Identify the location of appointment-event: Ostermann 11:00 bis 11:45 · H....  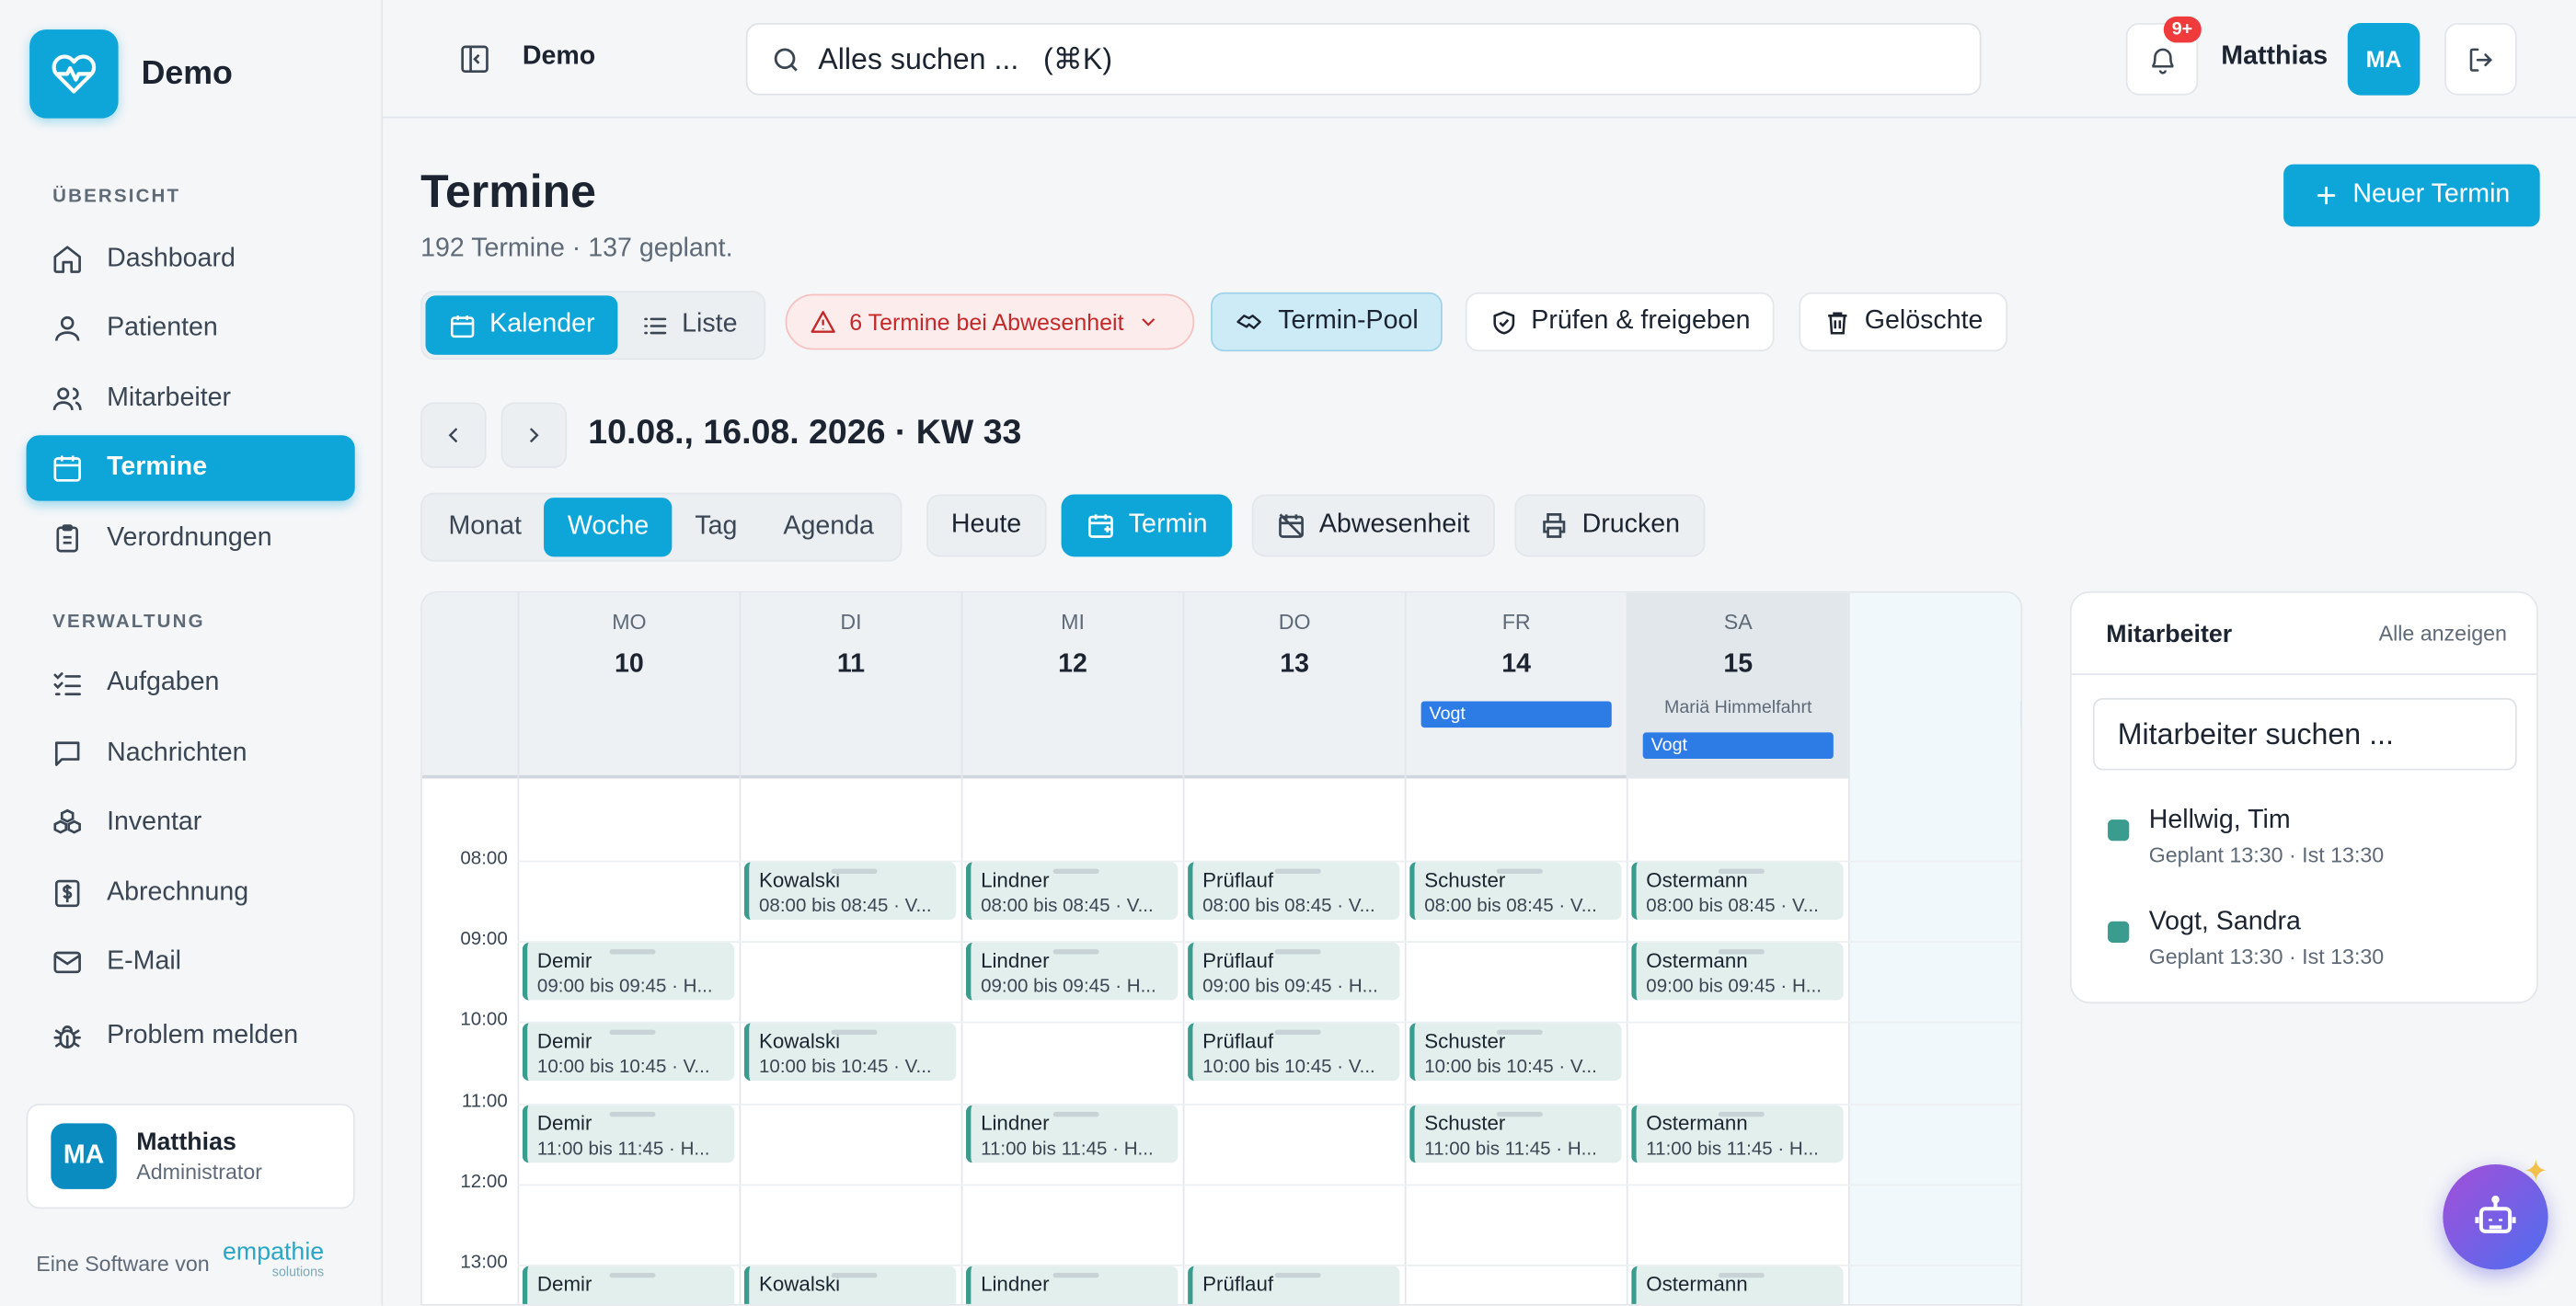
(1737, 1134).